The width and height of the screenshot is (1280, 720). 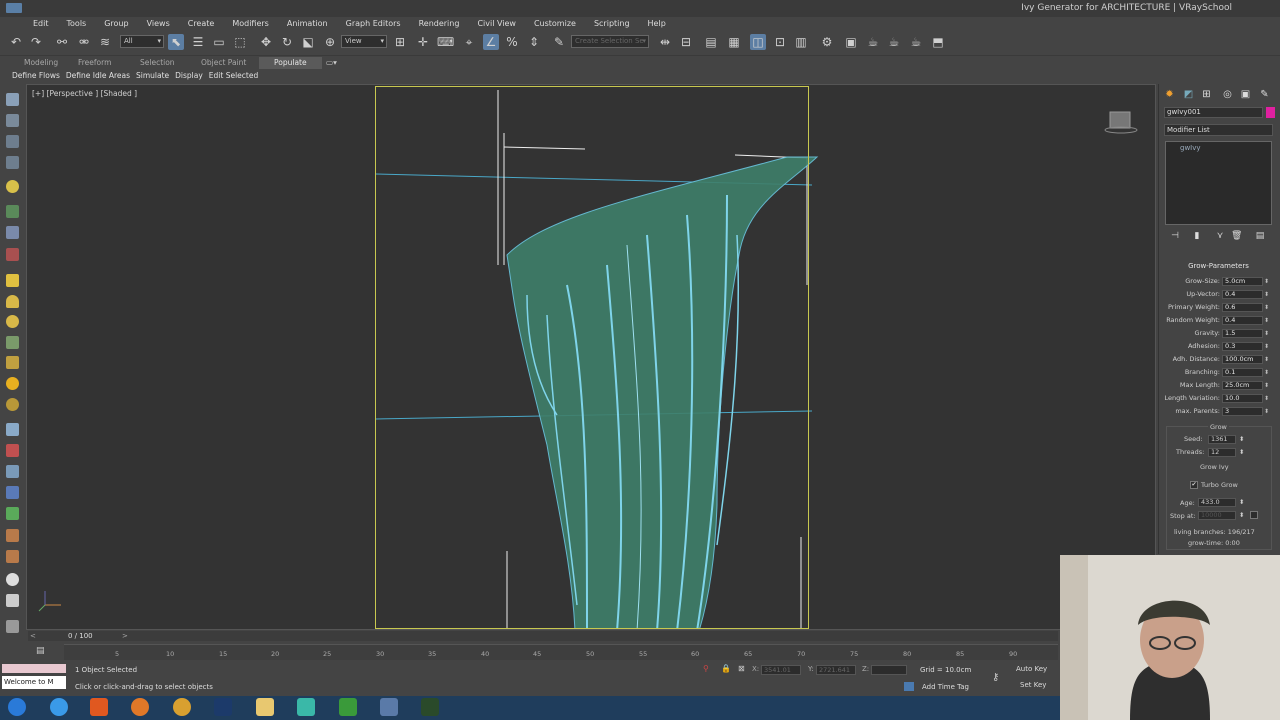 I want to click on render-setup-icon: ⚙, so click(x=827, y=42).